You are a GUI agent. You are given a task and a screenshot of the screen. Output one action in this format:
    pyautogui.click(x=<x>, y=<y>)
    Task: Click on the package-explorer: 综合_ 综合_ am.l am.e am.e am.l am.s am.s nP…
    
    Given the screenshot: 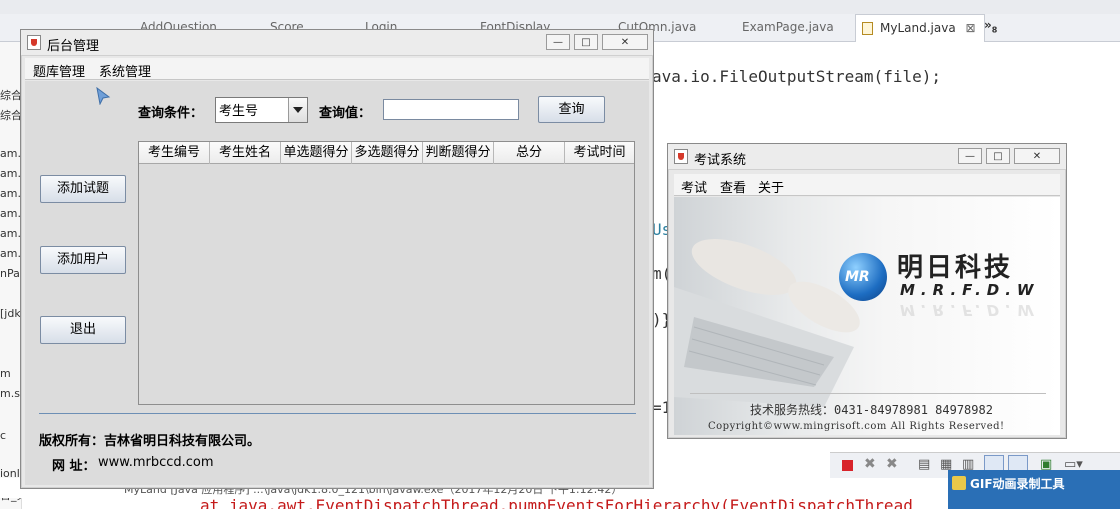 What is the action you would take?
    pyautogui.click(x=11, y=275)
    